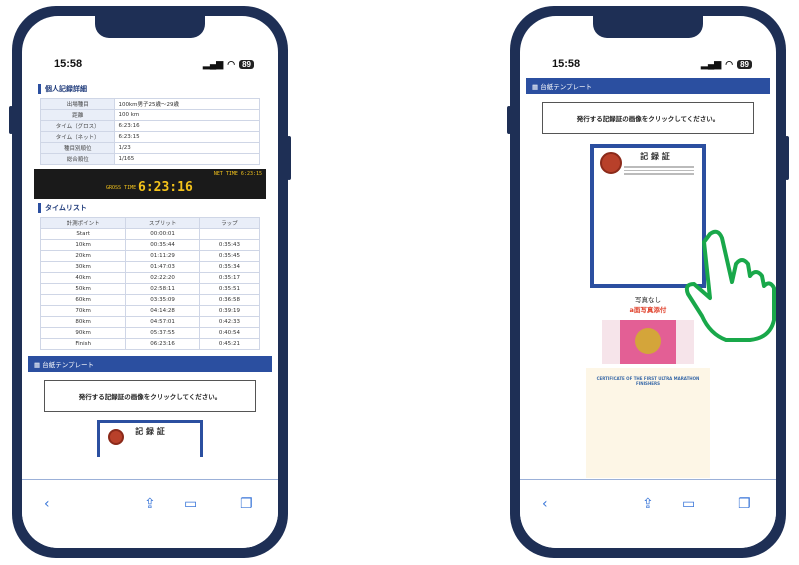 Image resolution: width=799 pixels, height=565 pixels. What do you see at coordinates (77, 104) in the screenshot?
I see `detail-key: 出場種目` at bounding box center [77, 104].